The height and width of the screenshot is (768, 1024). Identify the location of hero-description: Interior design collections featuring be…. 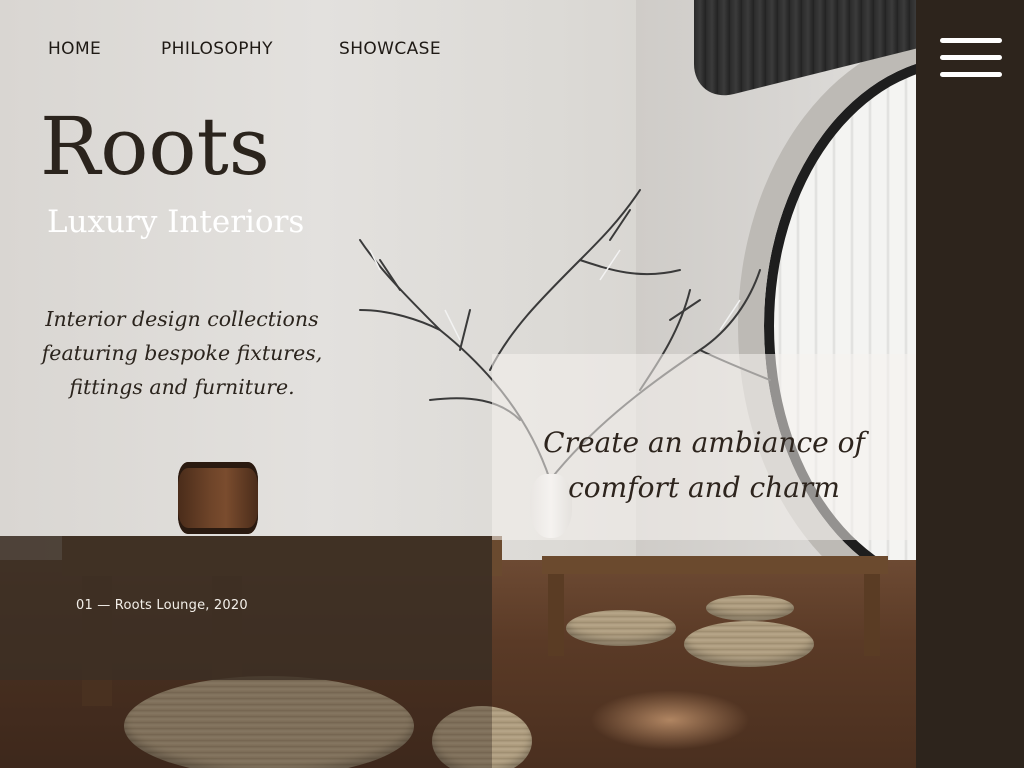
(182, 353).